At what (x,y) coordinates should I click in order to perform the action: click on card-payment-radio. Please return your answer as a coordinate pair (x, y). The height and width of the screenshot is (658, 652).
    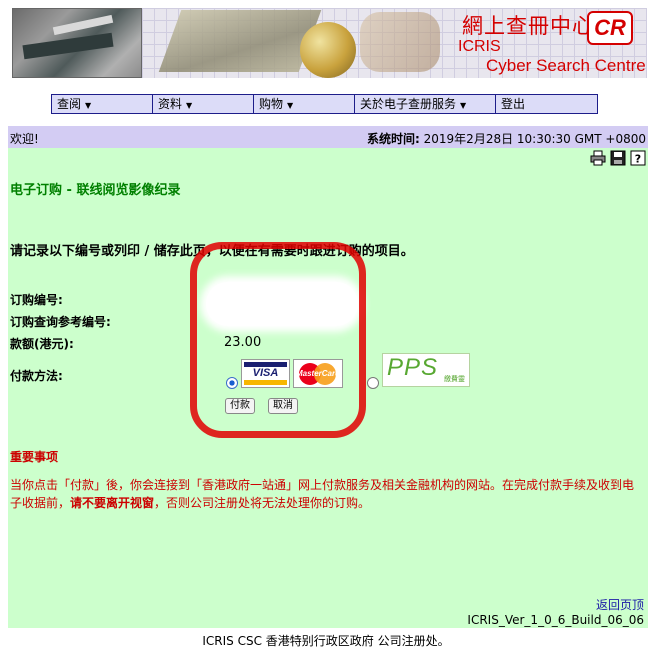
    Looking at the image, I should click on (232, 383).